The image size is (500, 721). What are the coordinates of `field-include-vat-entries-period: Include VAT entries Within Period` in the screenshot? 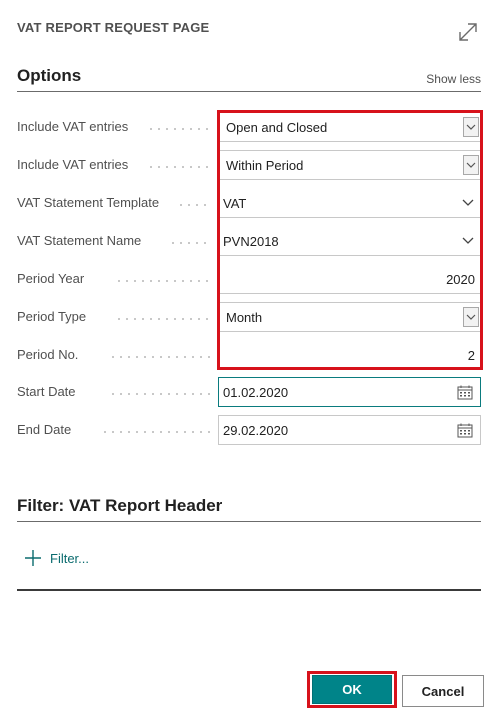 It's located at (249, 165).